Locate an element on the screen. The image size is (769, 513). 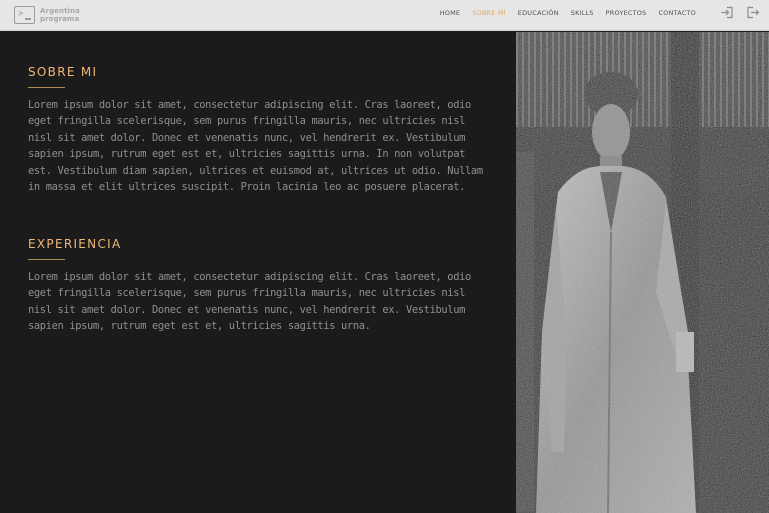
about-title: SOBRE MI is located at coordinates (63, 72).